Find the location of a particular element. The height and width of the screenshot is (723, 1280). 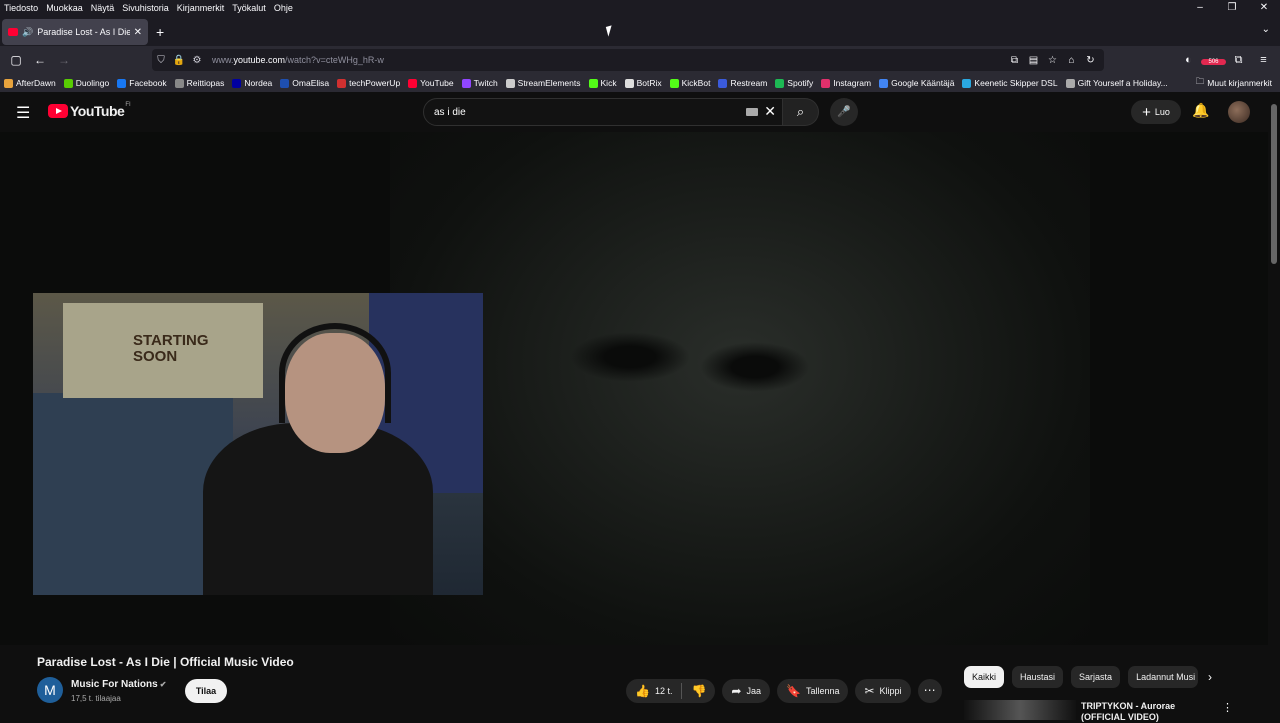

chevron-right-icon: › is located at coordinates (1210, 677).